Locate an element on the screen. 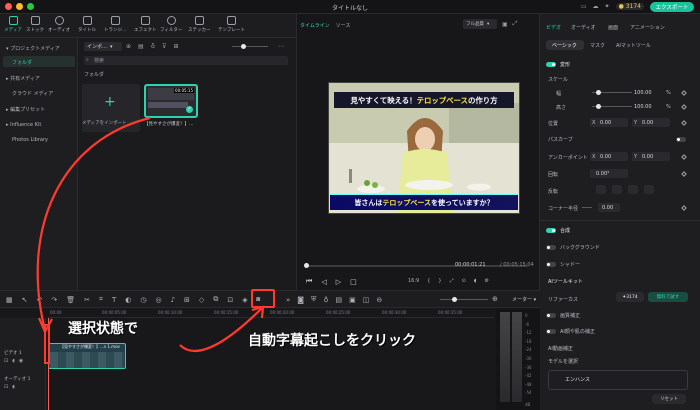  annotation-auto-caption: 自動字幕起こしをクリック is located at coordinates (332, 341).